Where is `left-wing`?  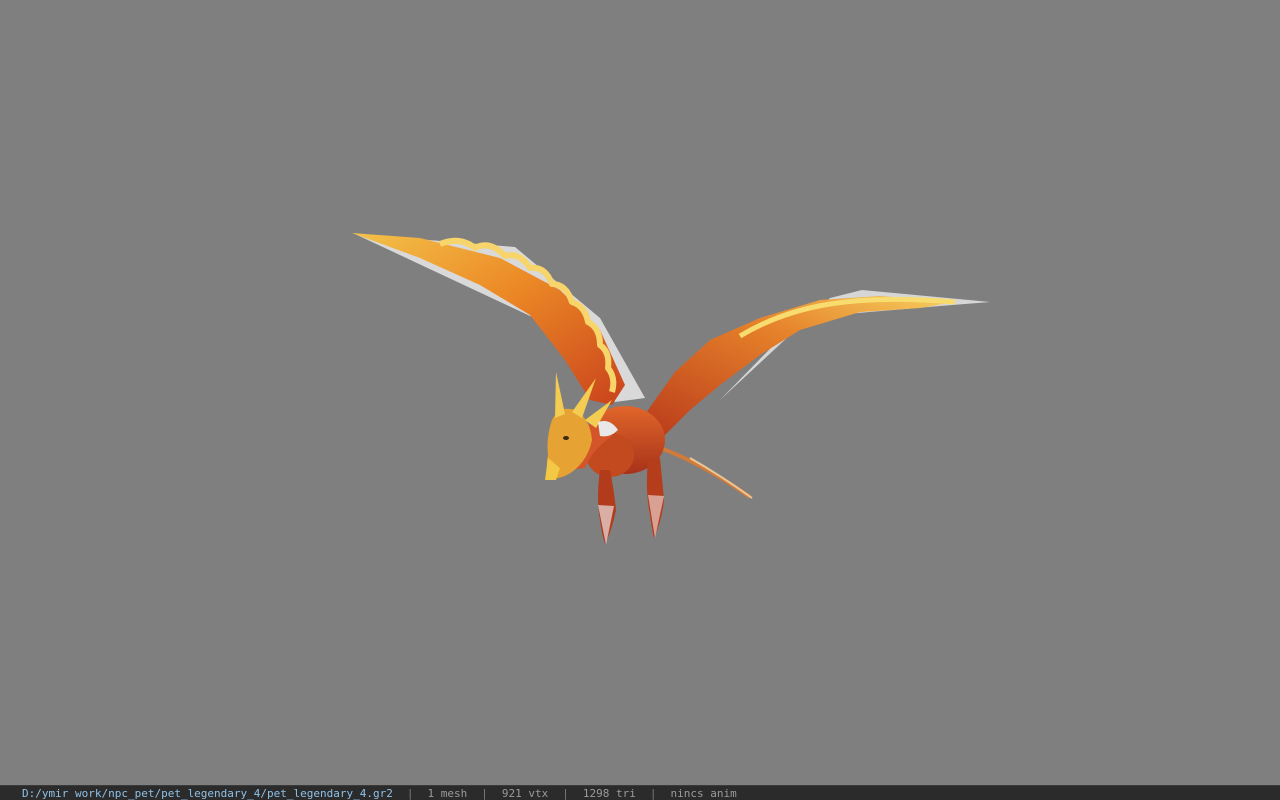
left-wing is located at coordinates (488, 319).